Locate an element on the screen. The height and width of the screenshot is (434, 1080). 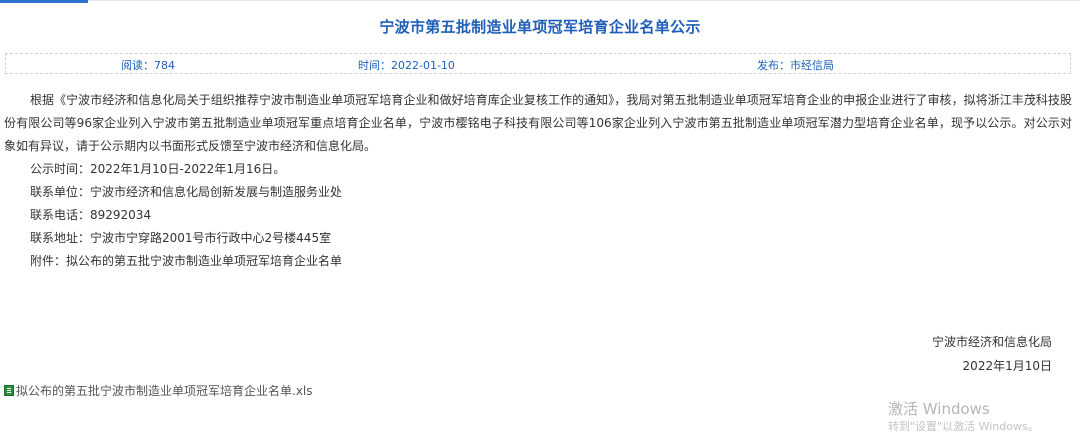
attachment-download-link: 拟公布的第五批宁波市制造业单项冠军培育企业名单.xls is located at coordinates (158, 390).